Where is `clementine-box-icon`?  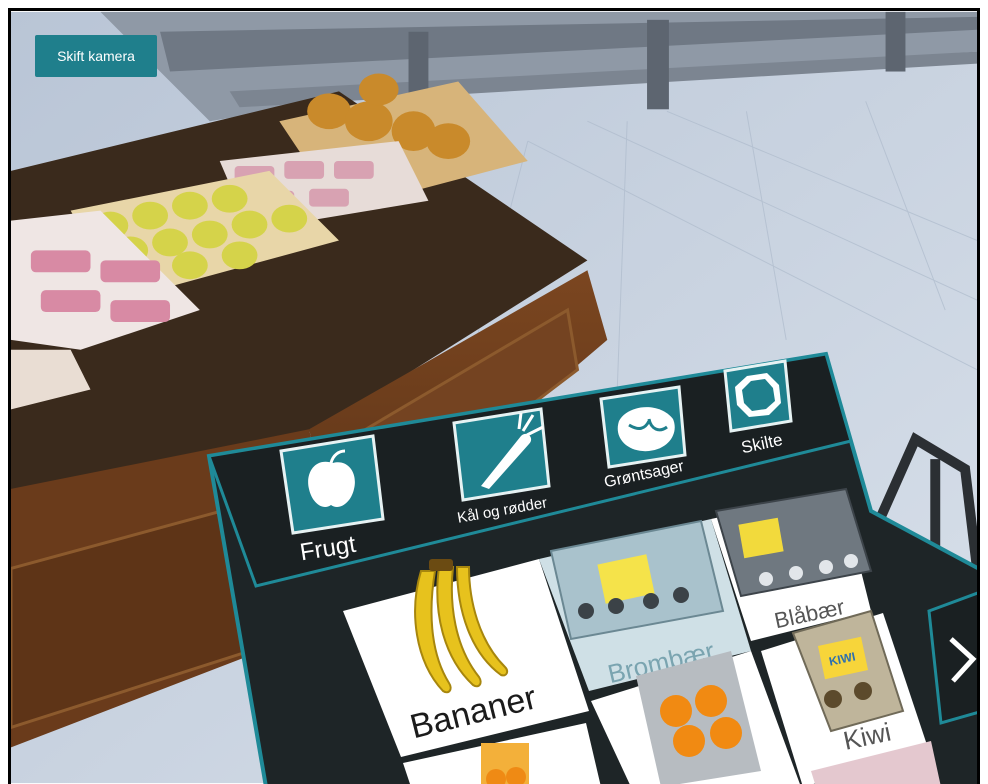
clementine-box-icon is located at coordinates (505, 763).